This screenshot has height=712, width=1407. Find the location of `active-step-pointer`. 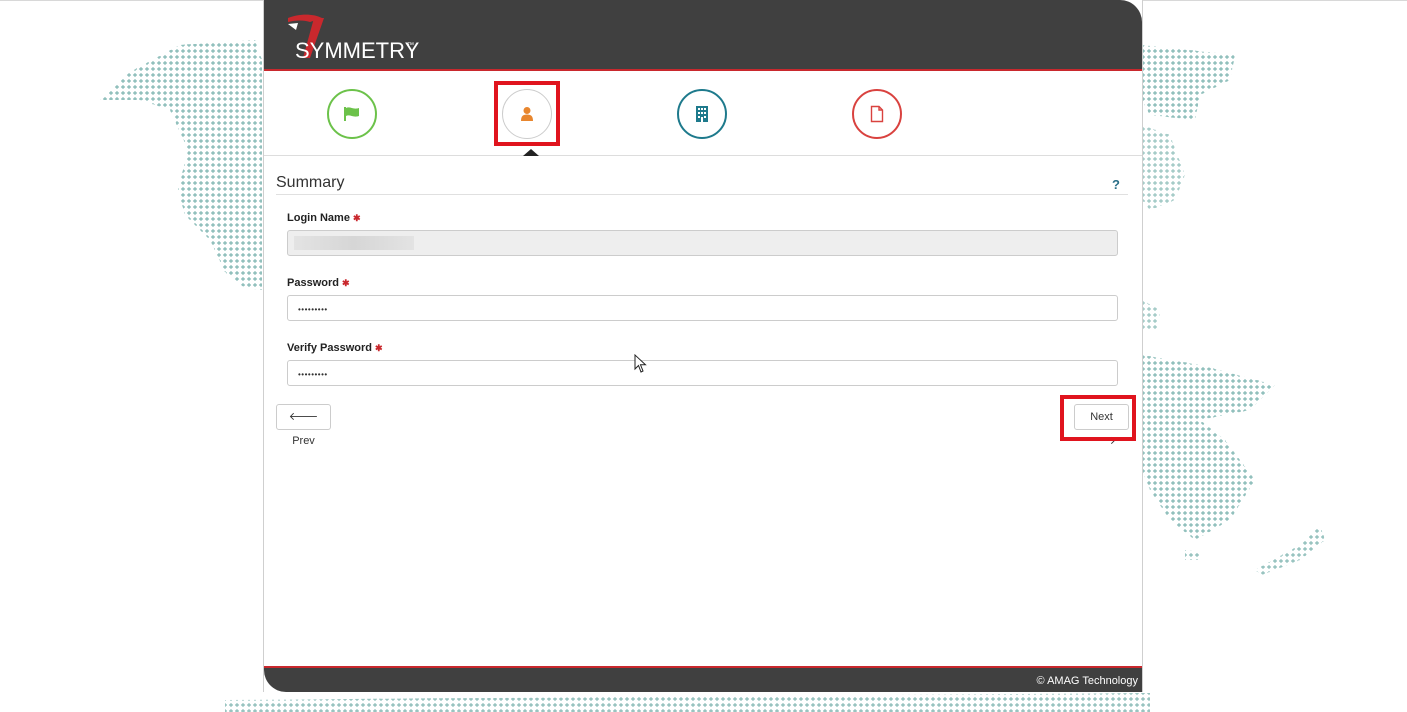

active-step-pointer is located at coordinates (531, 152).